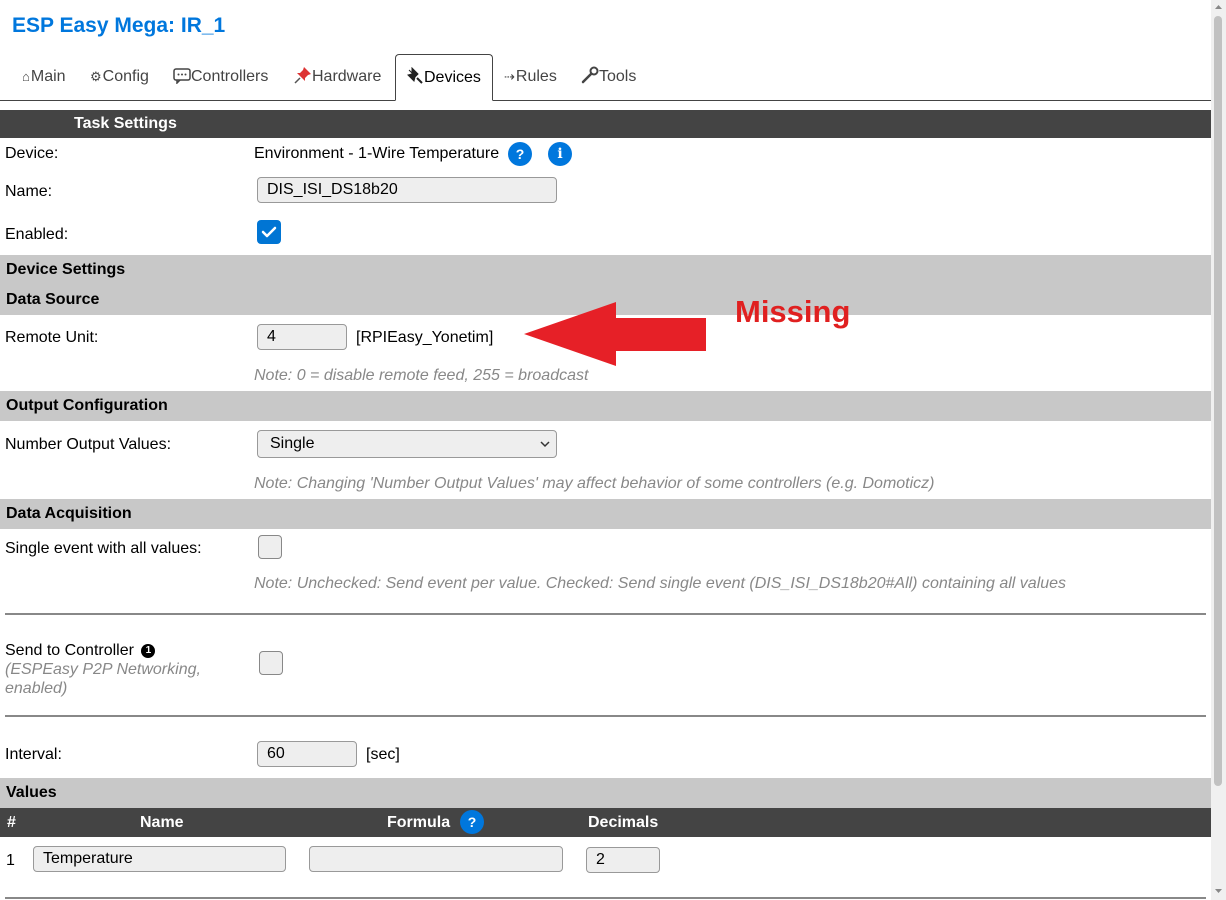 This screenshot has height=900, width=1226. I want to click on pushpin-icon, so click(302, 75).